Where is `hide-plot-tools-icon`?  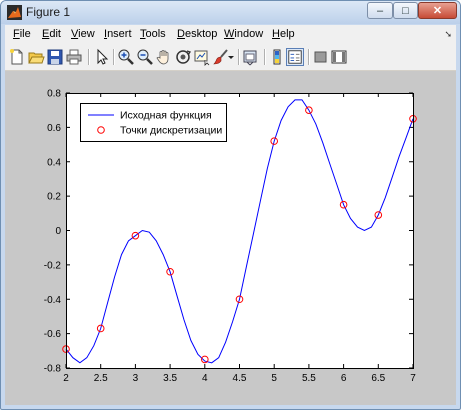
hide-plot-tools-icon is located at coordinates (321, 57).